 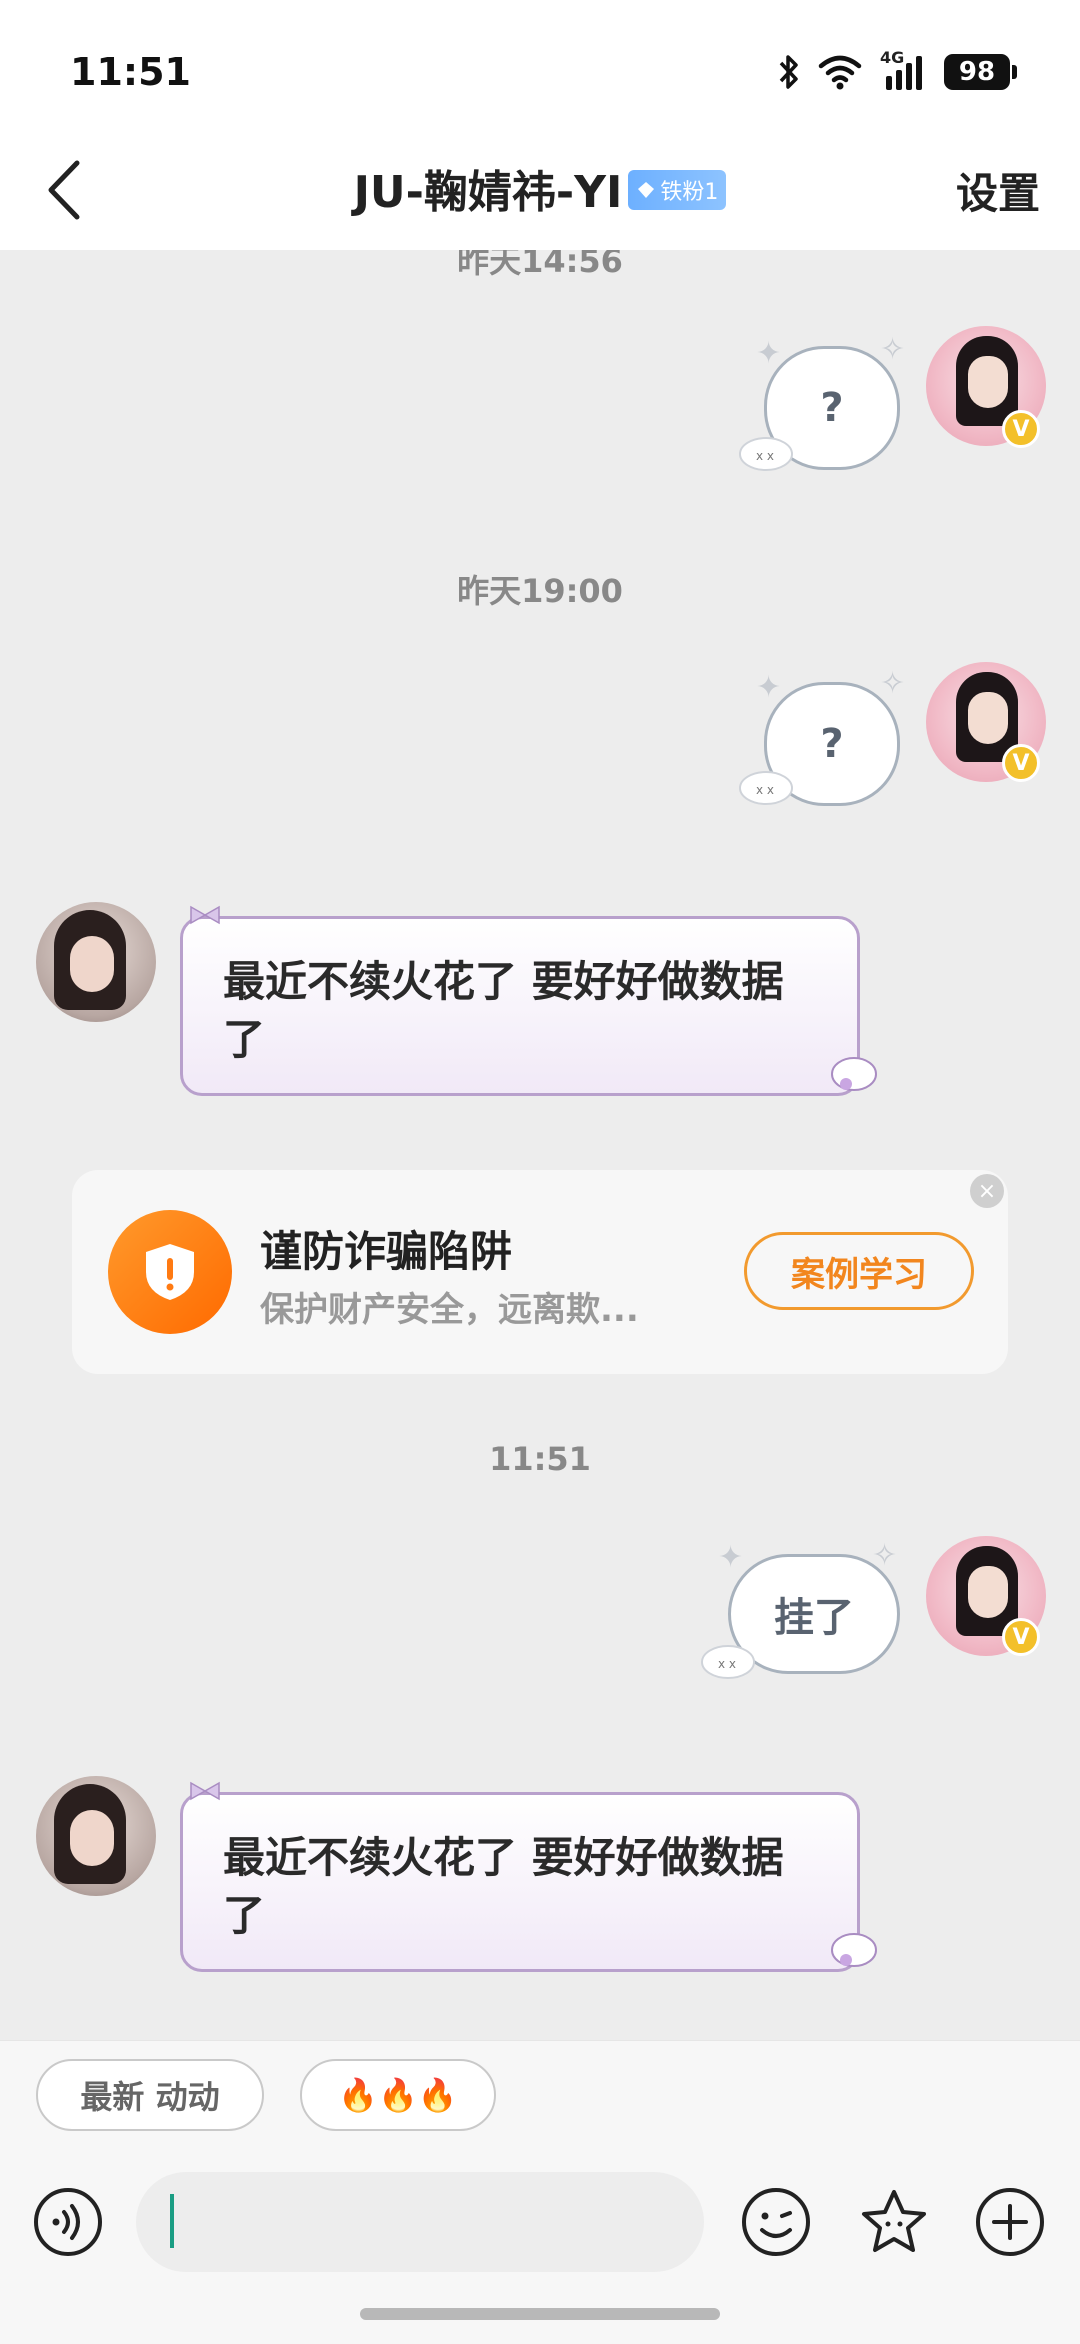 What do you see at coordinates (172, 2221) in the screenshot?
I see `text-caret` at bounding box center [172, 2221].